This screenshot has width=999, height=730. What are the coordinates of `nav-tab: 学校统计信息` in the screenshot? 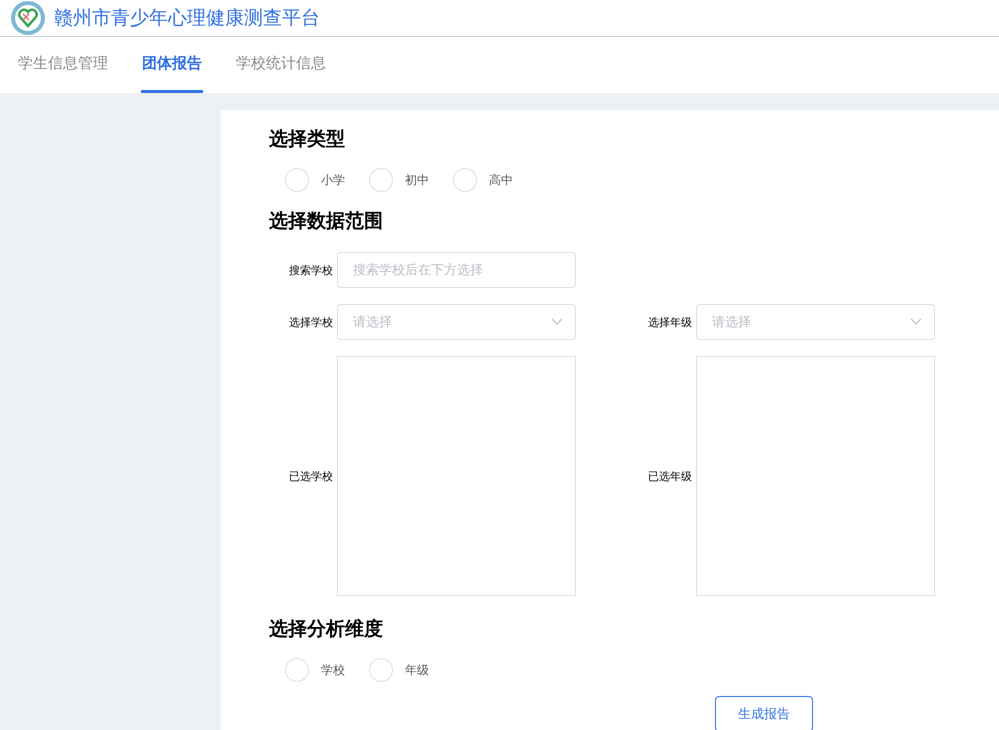 It's located at (281, 65).